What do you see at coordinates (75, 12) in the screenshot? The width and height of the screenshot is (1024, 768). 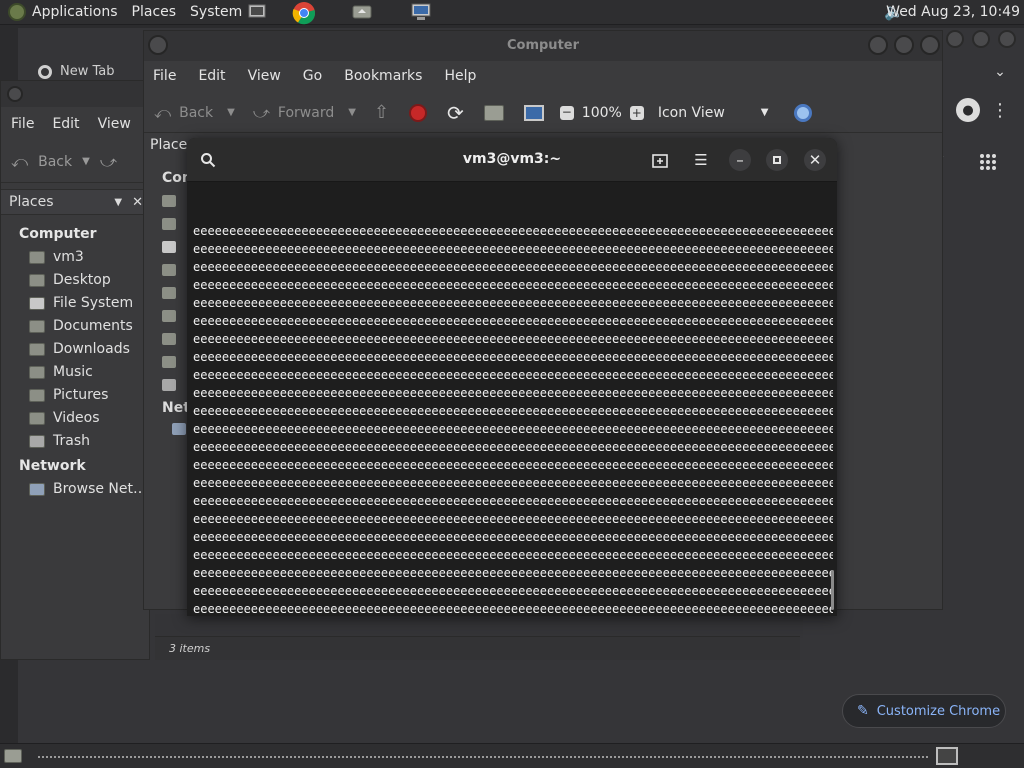 I see `menu-applications: Applications` at bounding box center [75, 12].